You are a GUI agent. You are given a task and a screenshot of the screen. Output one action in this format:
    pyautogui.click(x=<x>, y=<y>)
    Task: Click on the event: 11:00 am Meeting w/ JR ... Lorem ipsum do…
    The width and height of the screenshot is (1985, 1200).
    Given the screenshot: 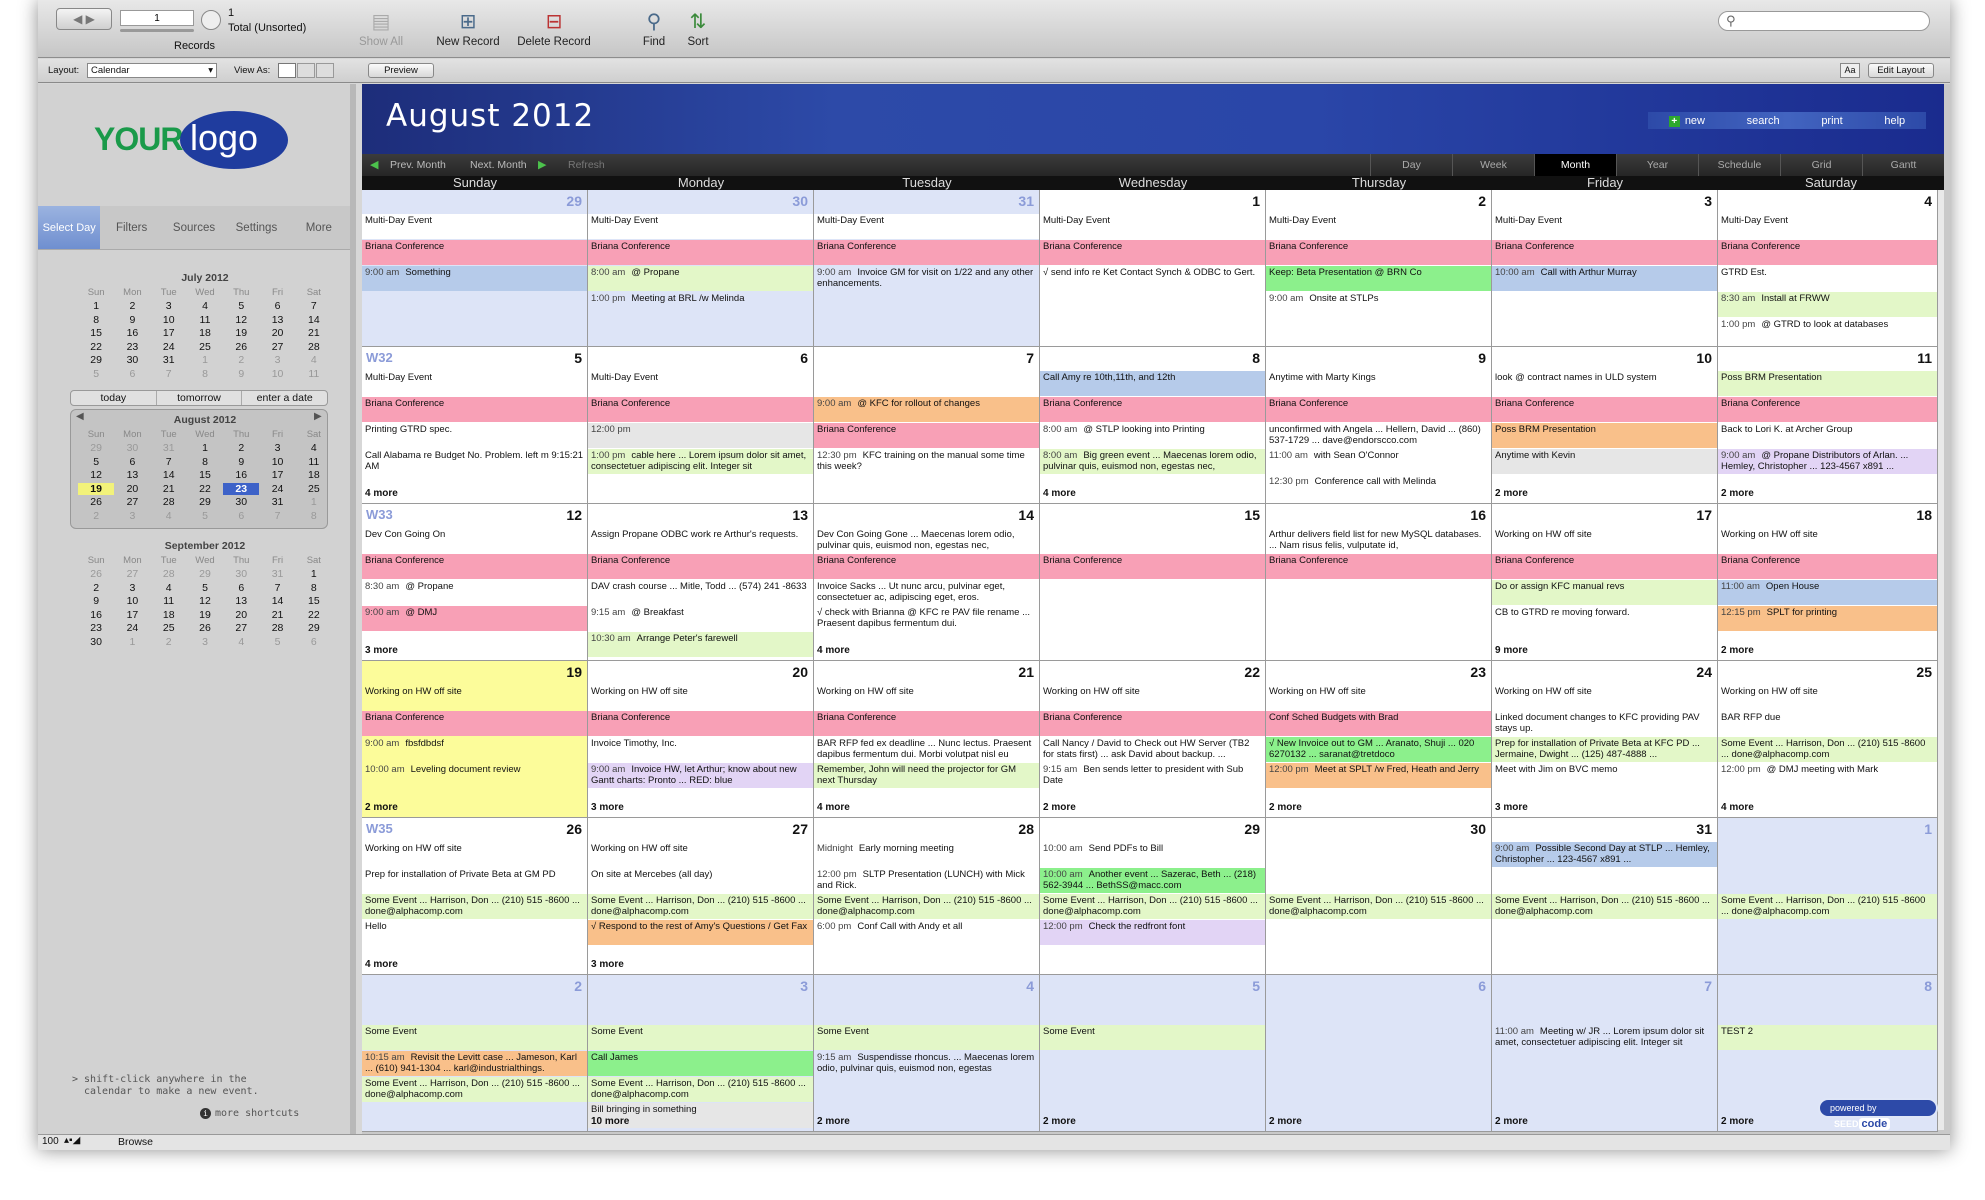 What is the action you would take?
    pyautogui.click(x=1604, y=1037)
    